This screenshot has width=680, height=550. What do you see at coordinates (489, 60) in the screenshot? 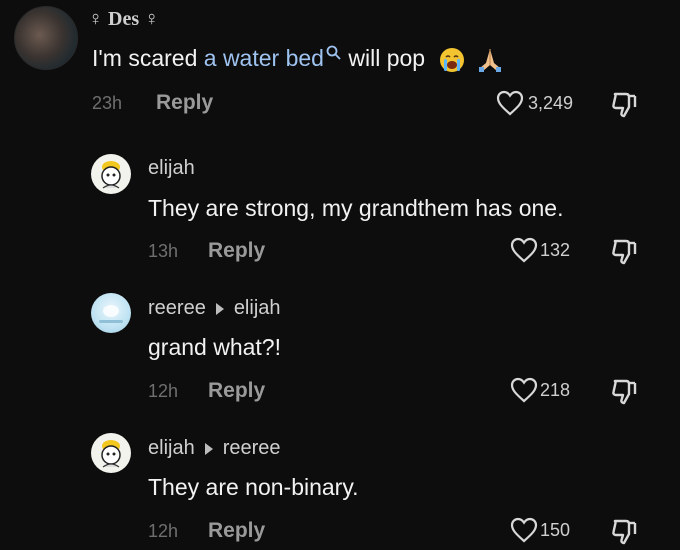
I see `folded-hands-icon` at bounding box center [489, 60].